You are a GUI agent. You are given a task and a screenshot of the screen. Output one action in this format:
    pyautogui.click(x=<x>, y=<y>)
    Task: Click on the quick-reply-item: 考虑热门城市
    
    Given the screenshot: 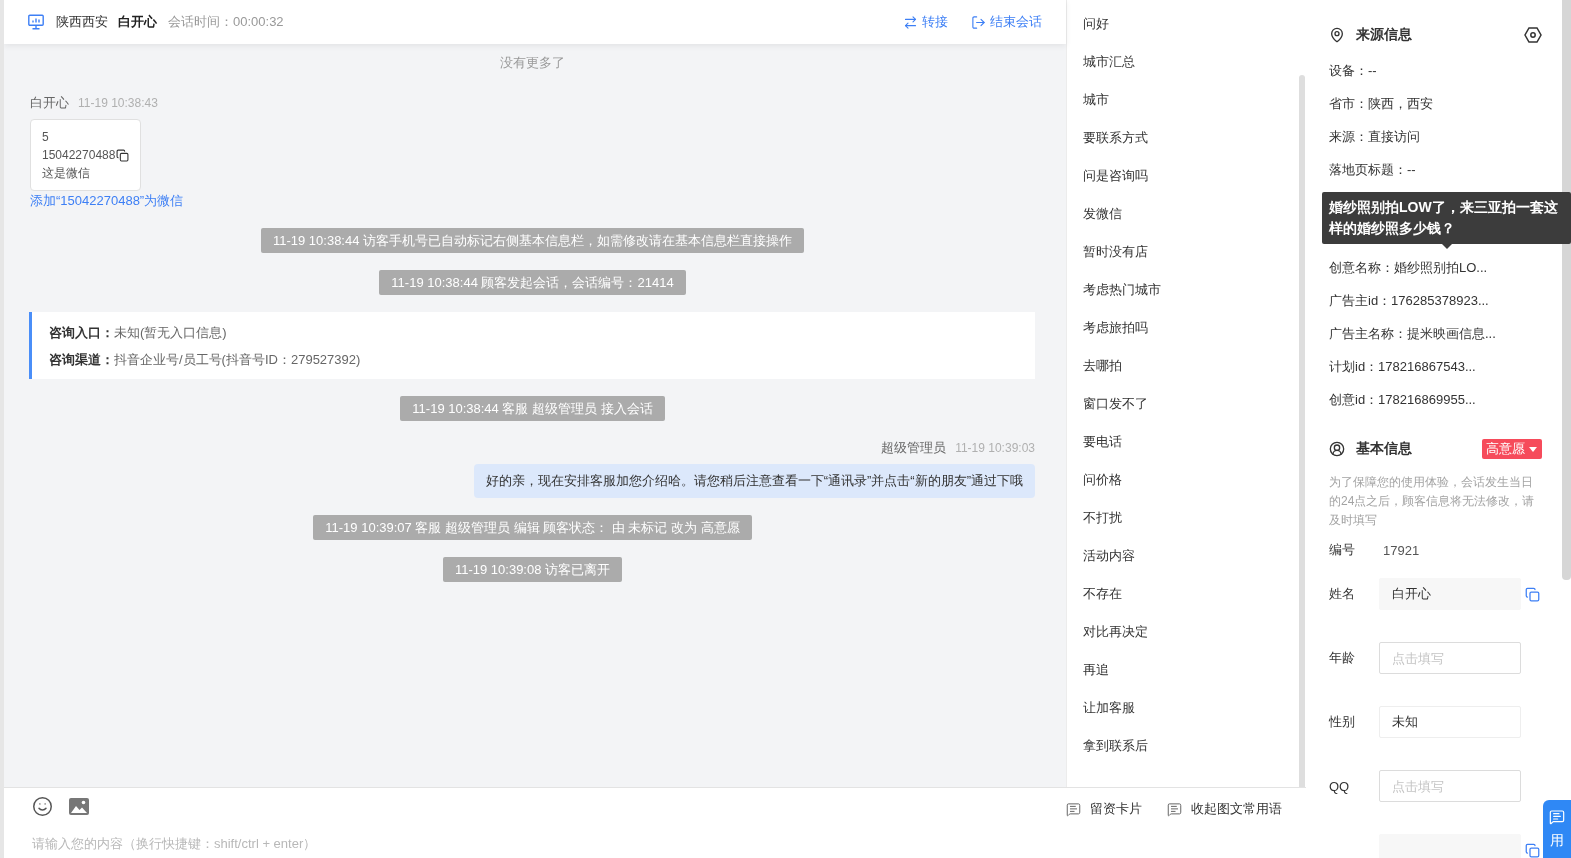 What is the action you would take?
    pyautogui.click(x=1118, y=290)
    